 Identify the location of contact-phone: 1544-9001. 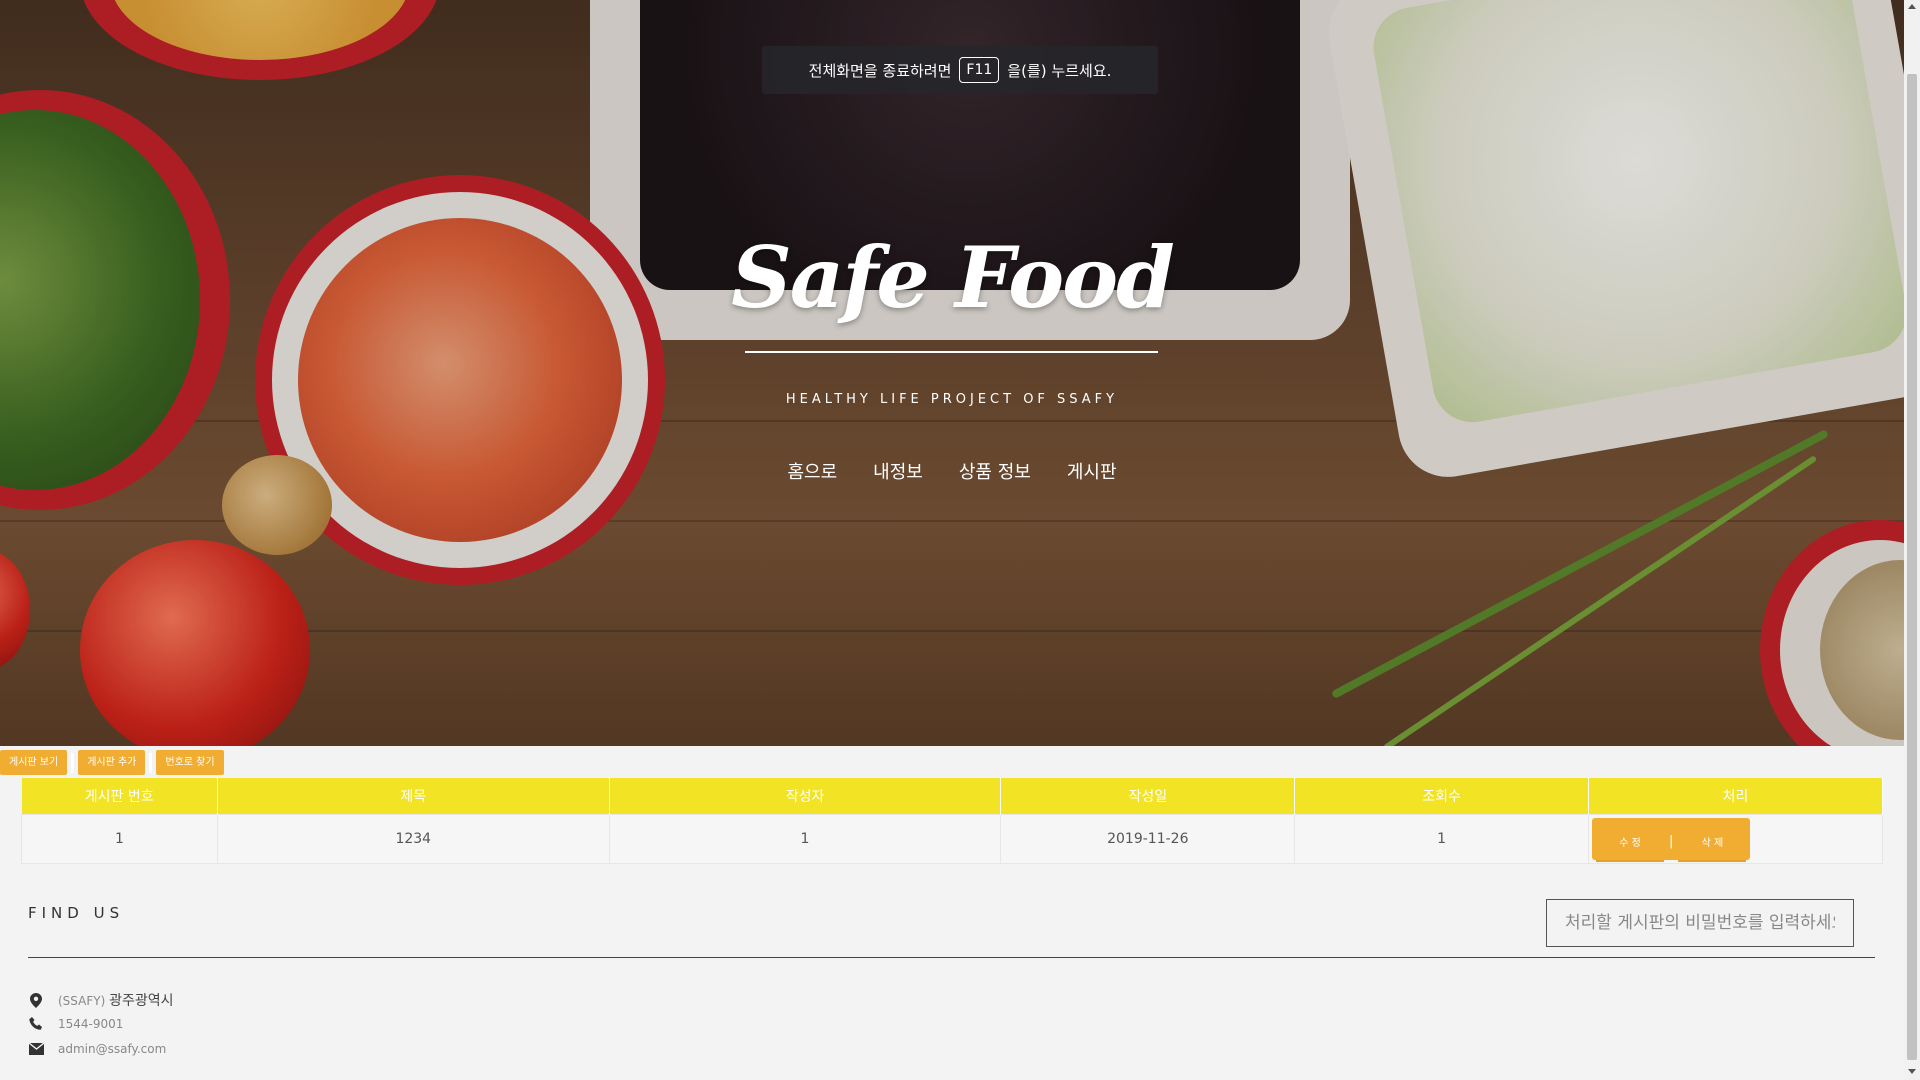
(75, 1024).